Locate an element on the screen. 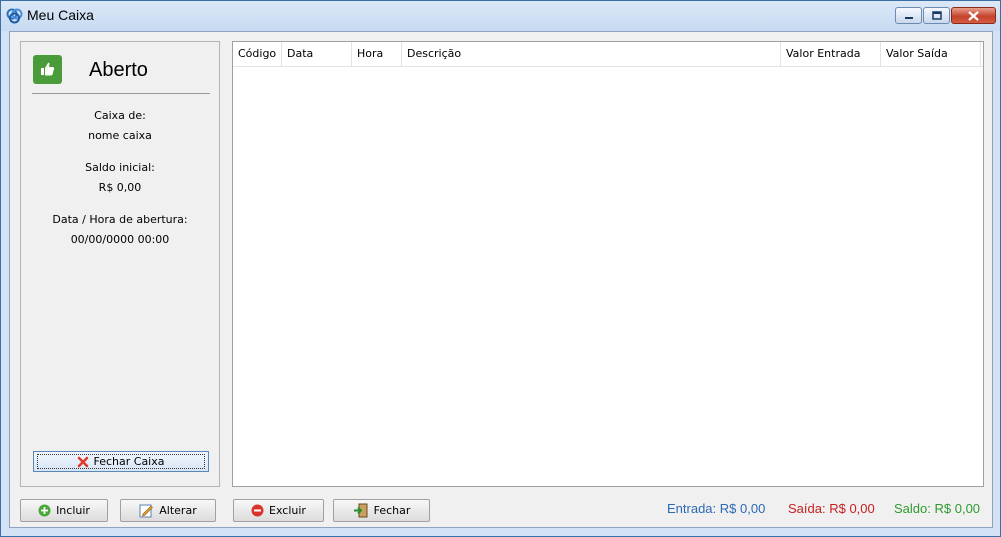 The height and width of the screenshot is (537, 1001). window-title: Meu Caixa is located at coordinates (60, 15).